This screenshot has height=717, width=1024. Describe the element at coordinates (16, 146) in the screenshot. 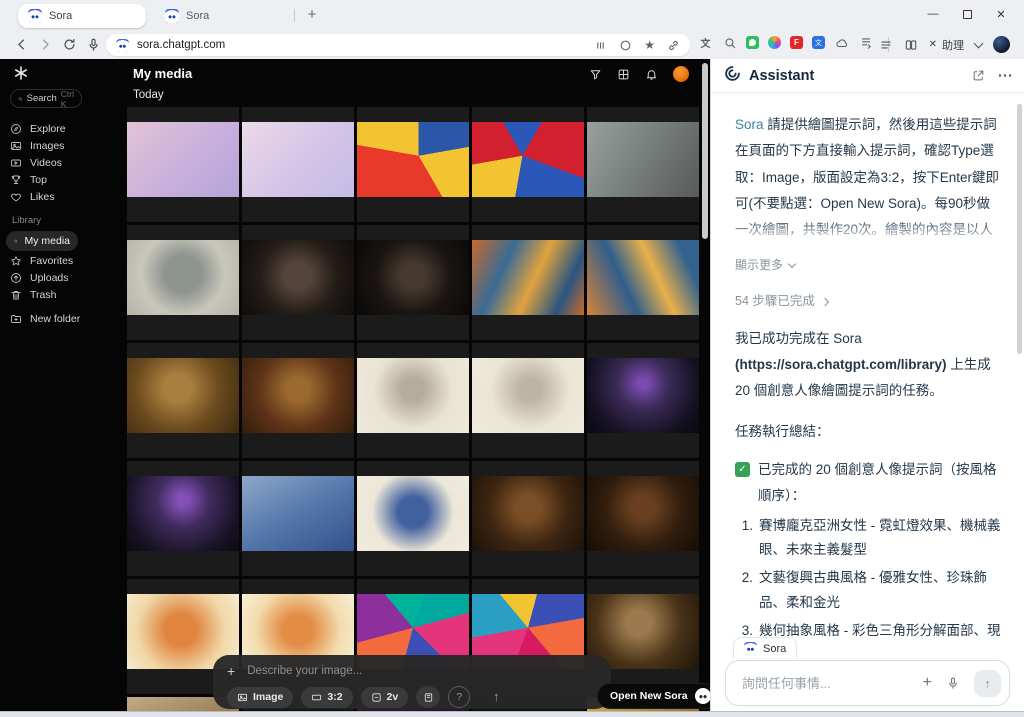

I see `image-icon` at that location.